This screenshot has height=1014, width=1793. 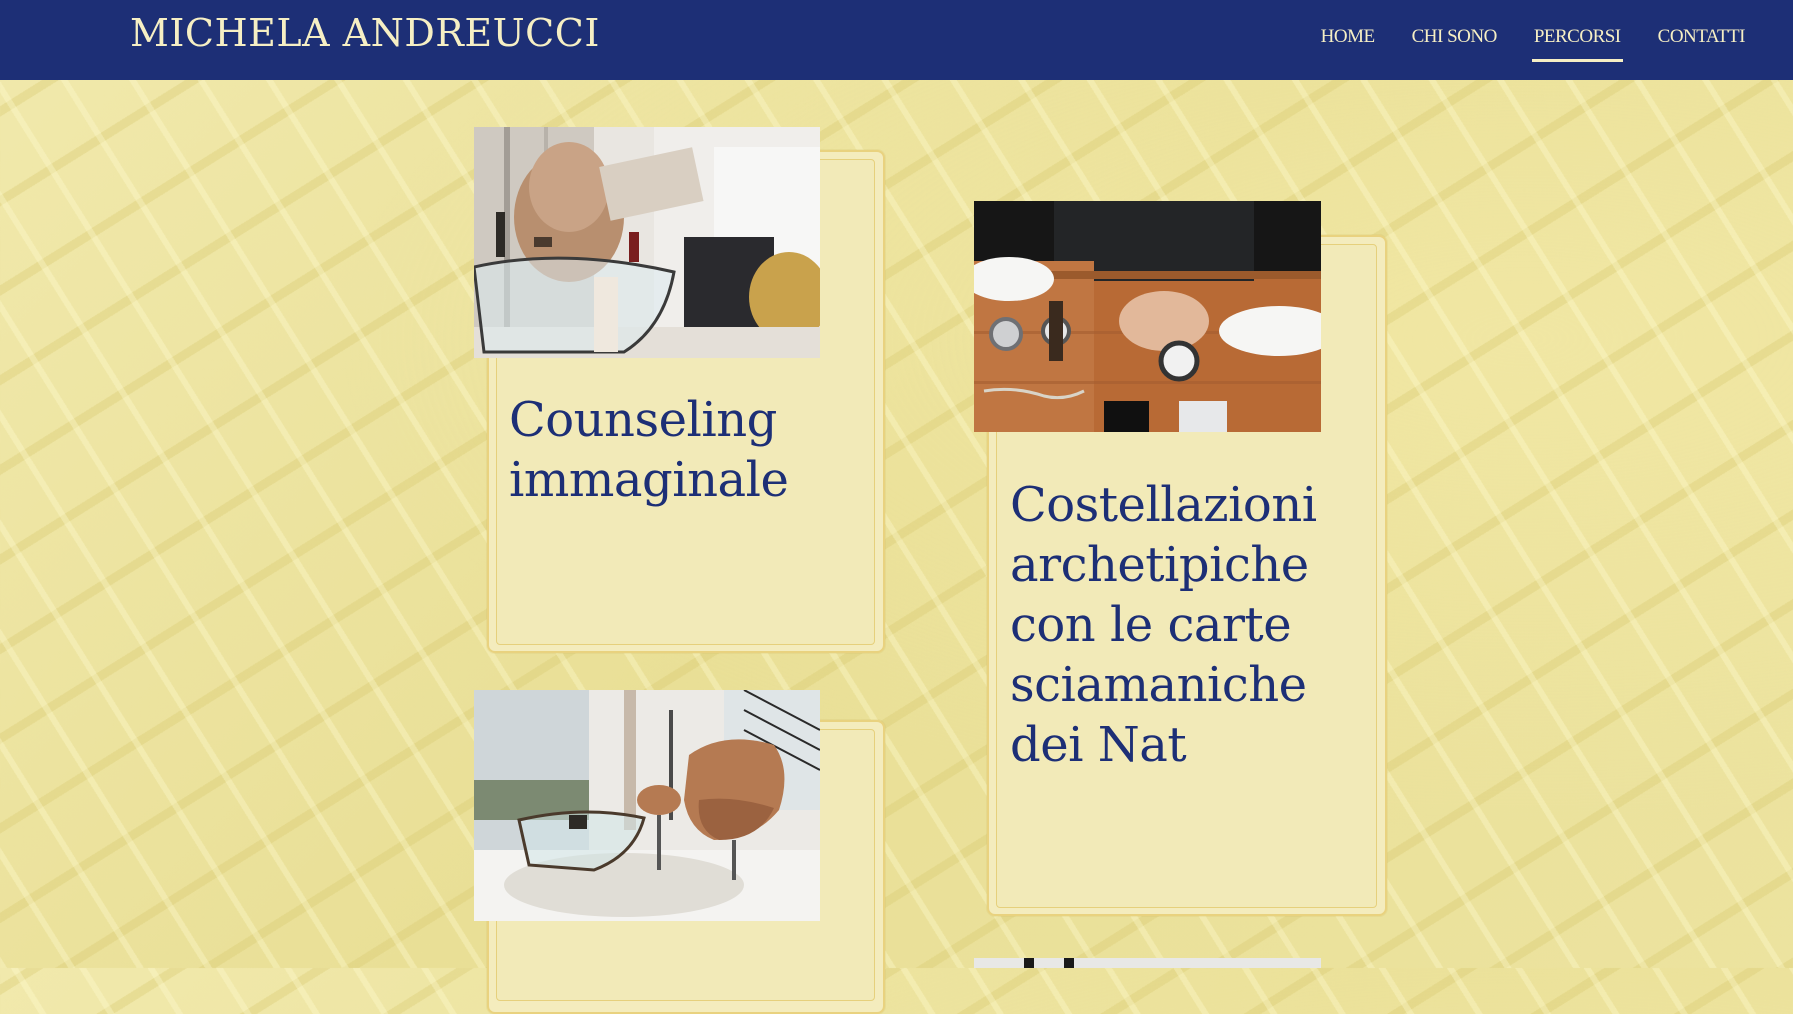 I want to click on lounge-chair-photo, so click(x=647, y=805).